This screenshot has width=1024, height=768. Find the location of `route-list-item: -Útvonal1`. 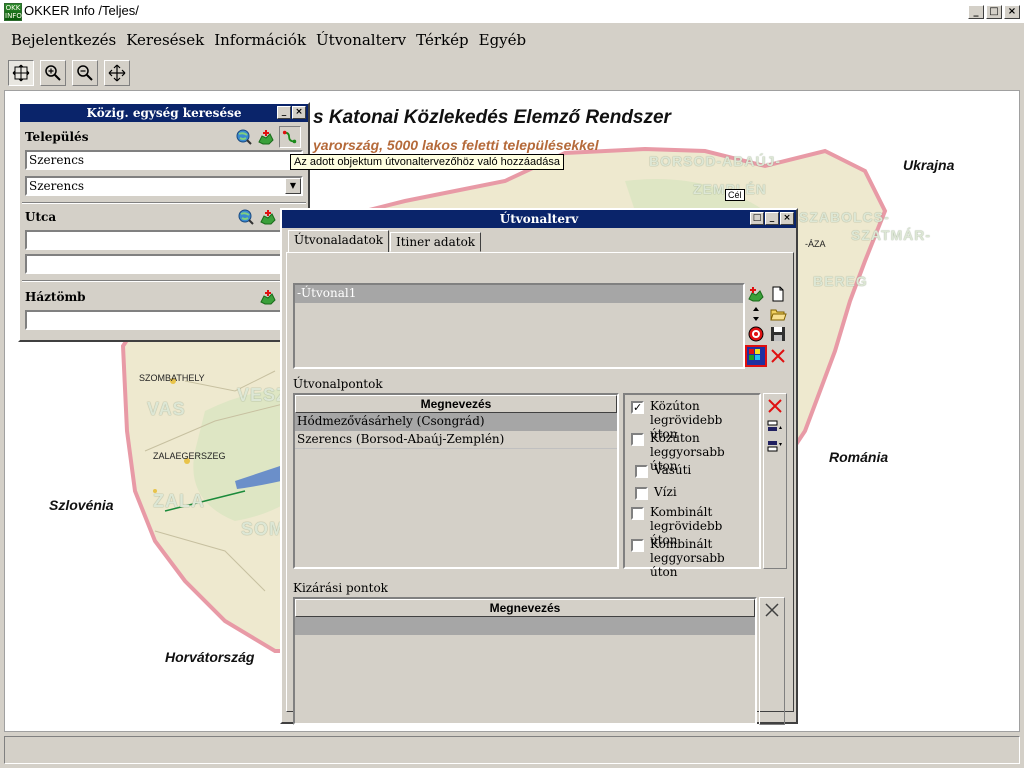

route-list-item: -Útvonal1 is located at coordinates (519, 294).